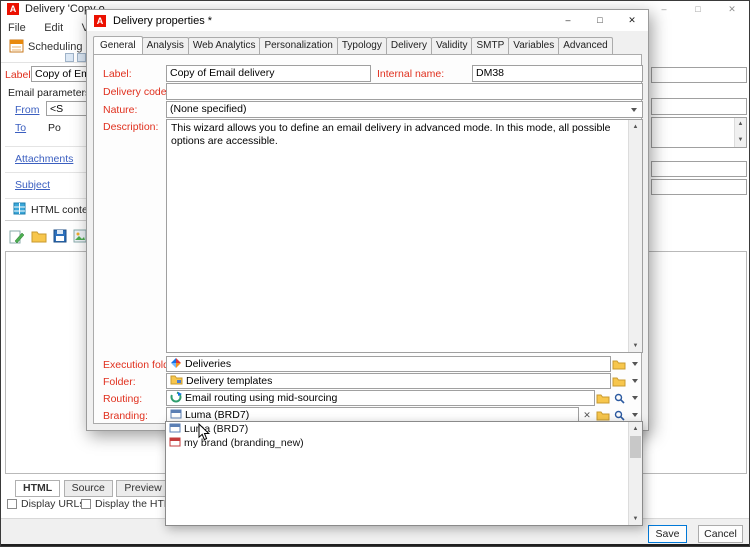 The width and height of the screenshot is (750, 547). What do you see at coordinates (176, 398) in the screenshot?
I see `routing-icon` at bounding box center [176, 398].